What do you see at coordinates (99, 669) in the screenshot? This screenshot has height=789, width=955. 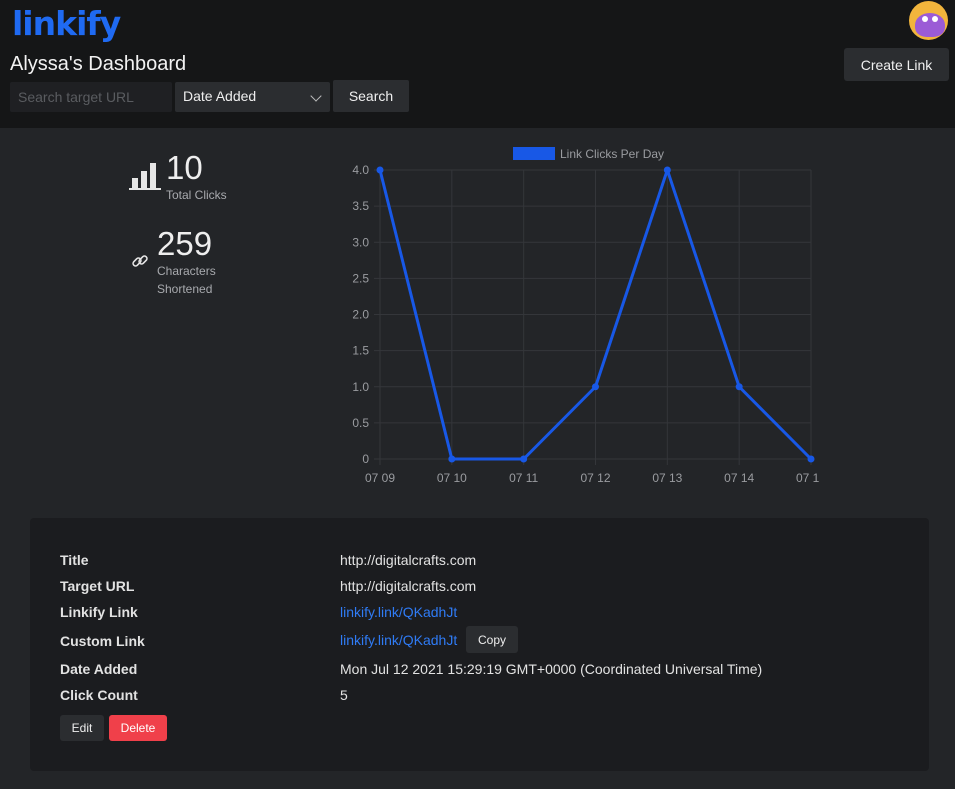 I see `date-added-label: Date Added` at bounding box center [99, 669].